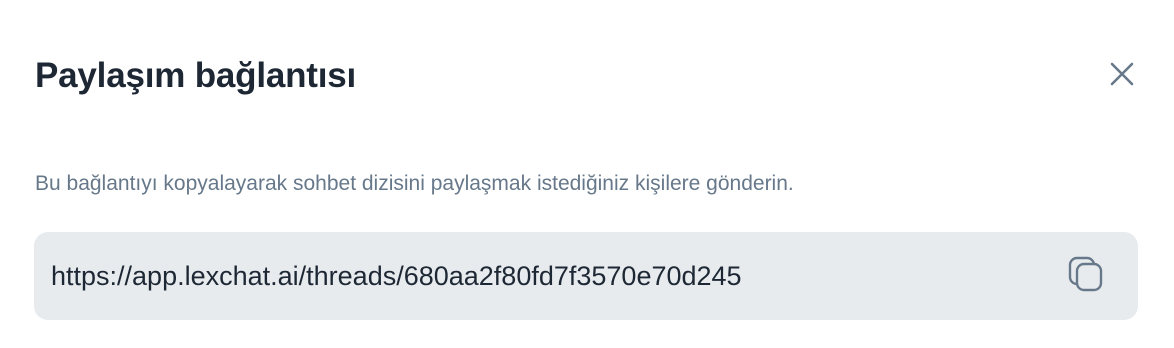 The width and height of the screenshot is (1174, 348). I want to click on dialog-title: Paylaşım bağlantısı, so click(196, 75).